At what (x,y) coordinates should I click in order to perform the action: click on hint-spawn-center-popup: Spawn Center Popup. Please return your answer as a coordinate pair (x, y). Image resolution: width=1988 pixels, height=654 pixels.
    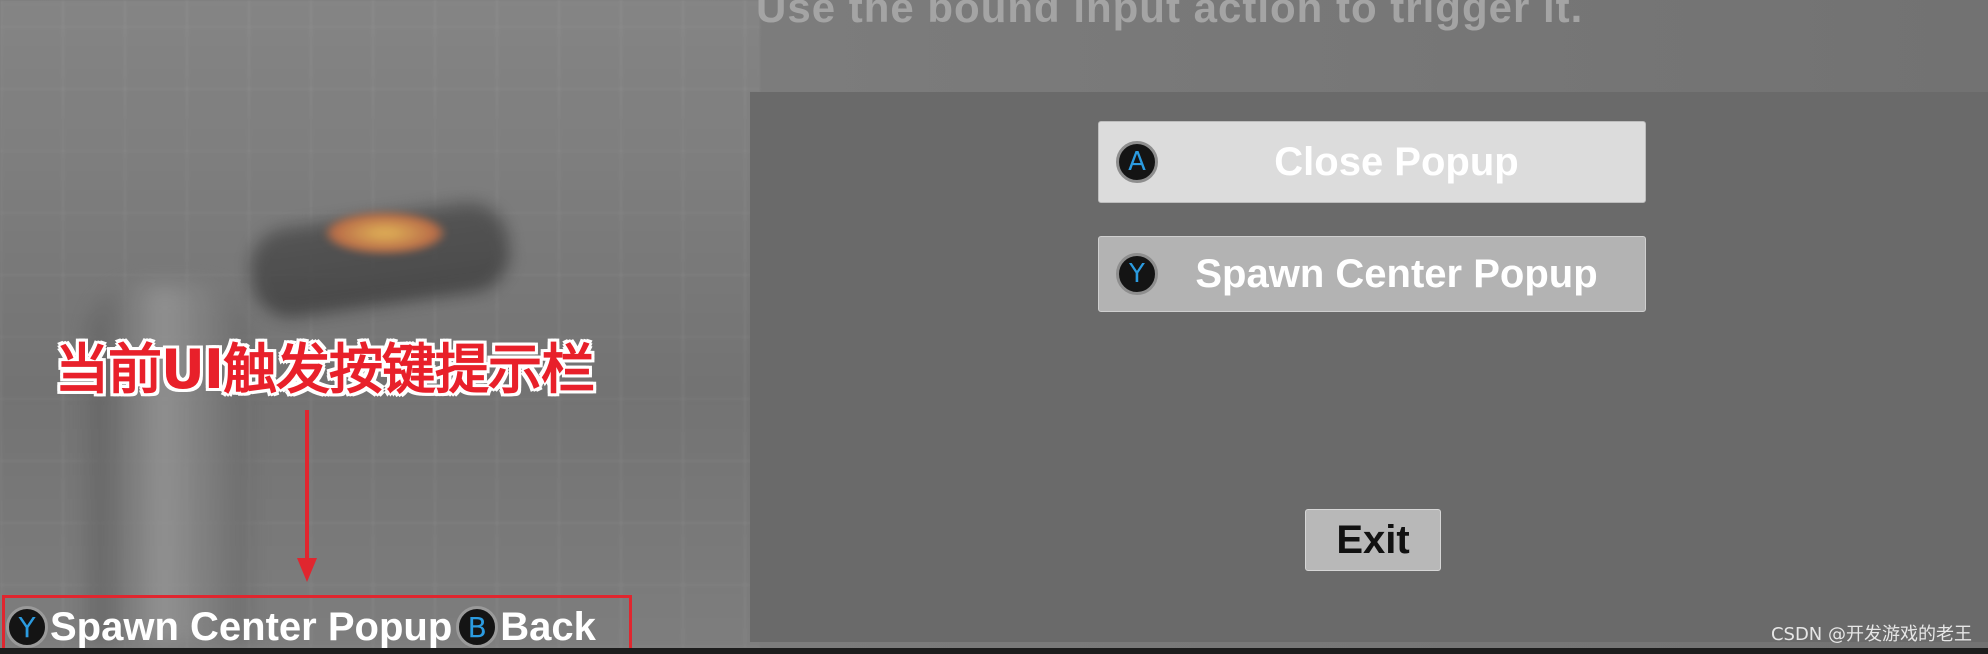
    Looking at the image, I should click on (251, 627).